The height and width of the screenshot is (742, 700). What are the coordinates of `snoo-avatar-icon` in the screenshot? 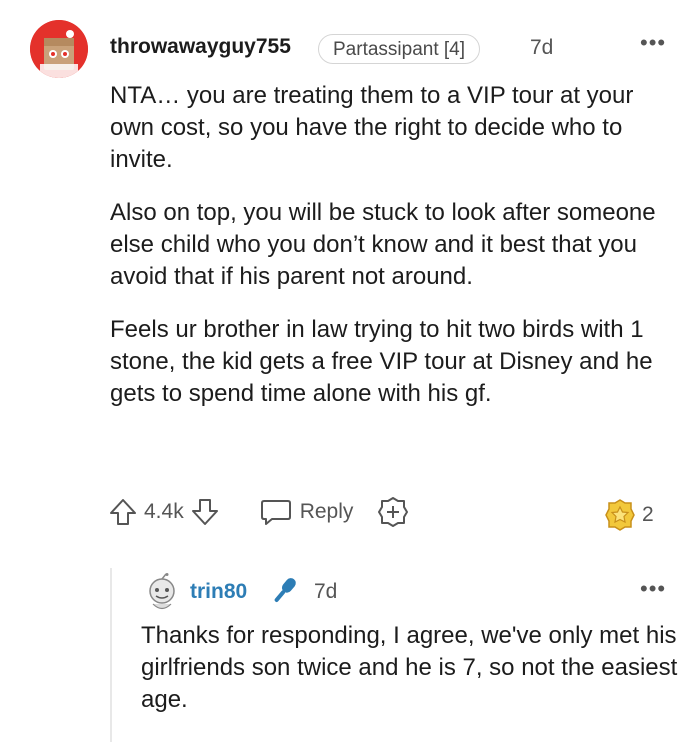 It's located at (59, 49).